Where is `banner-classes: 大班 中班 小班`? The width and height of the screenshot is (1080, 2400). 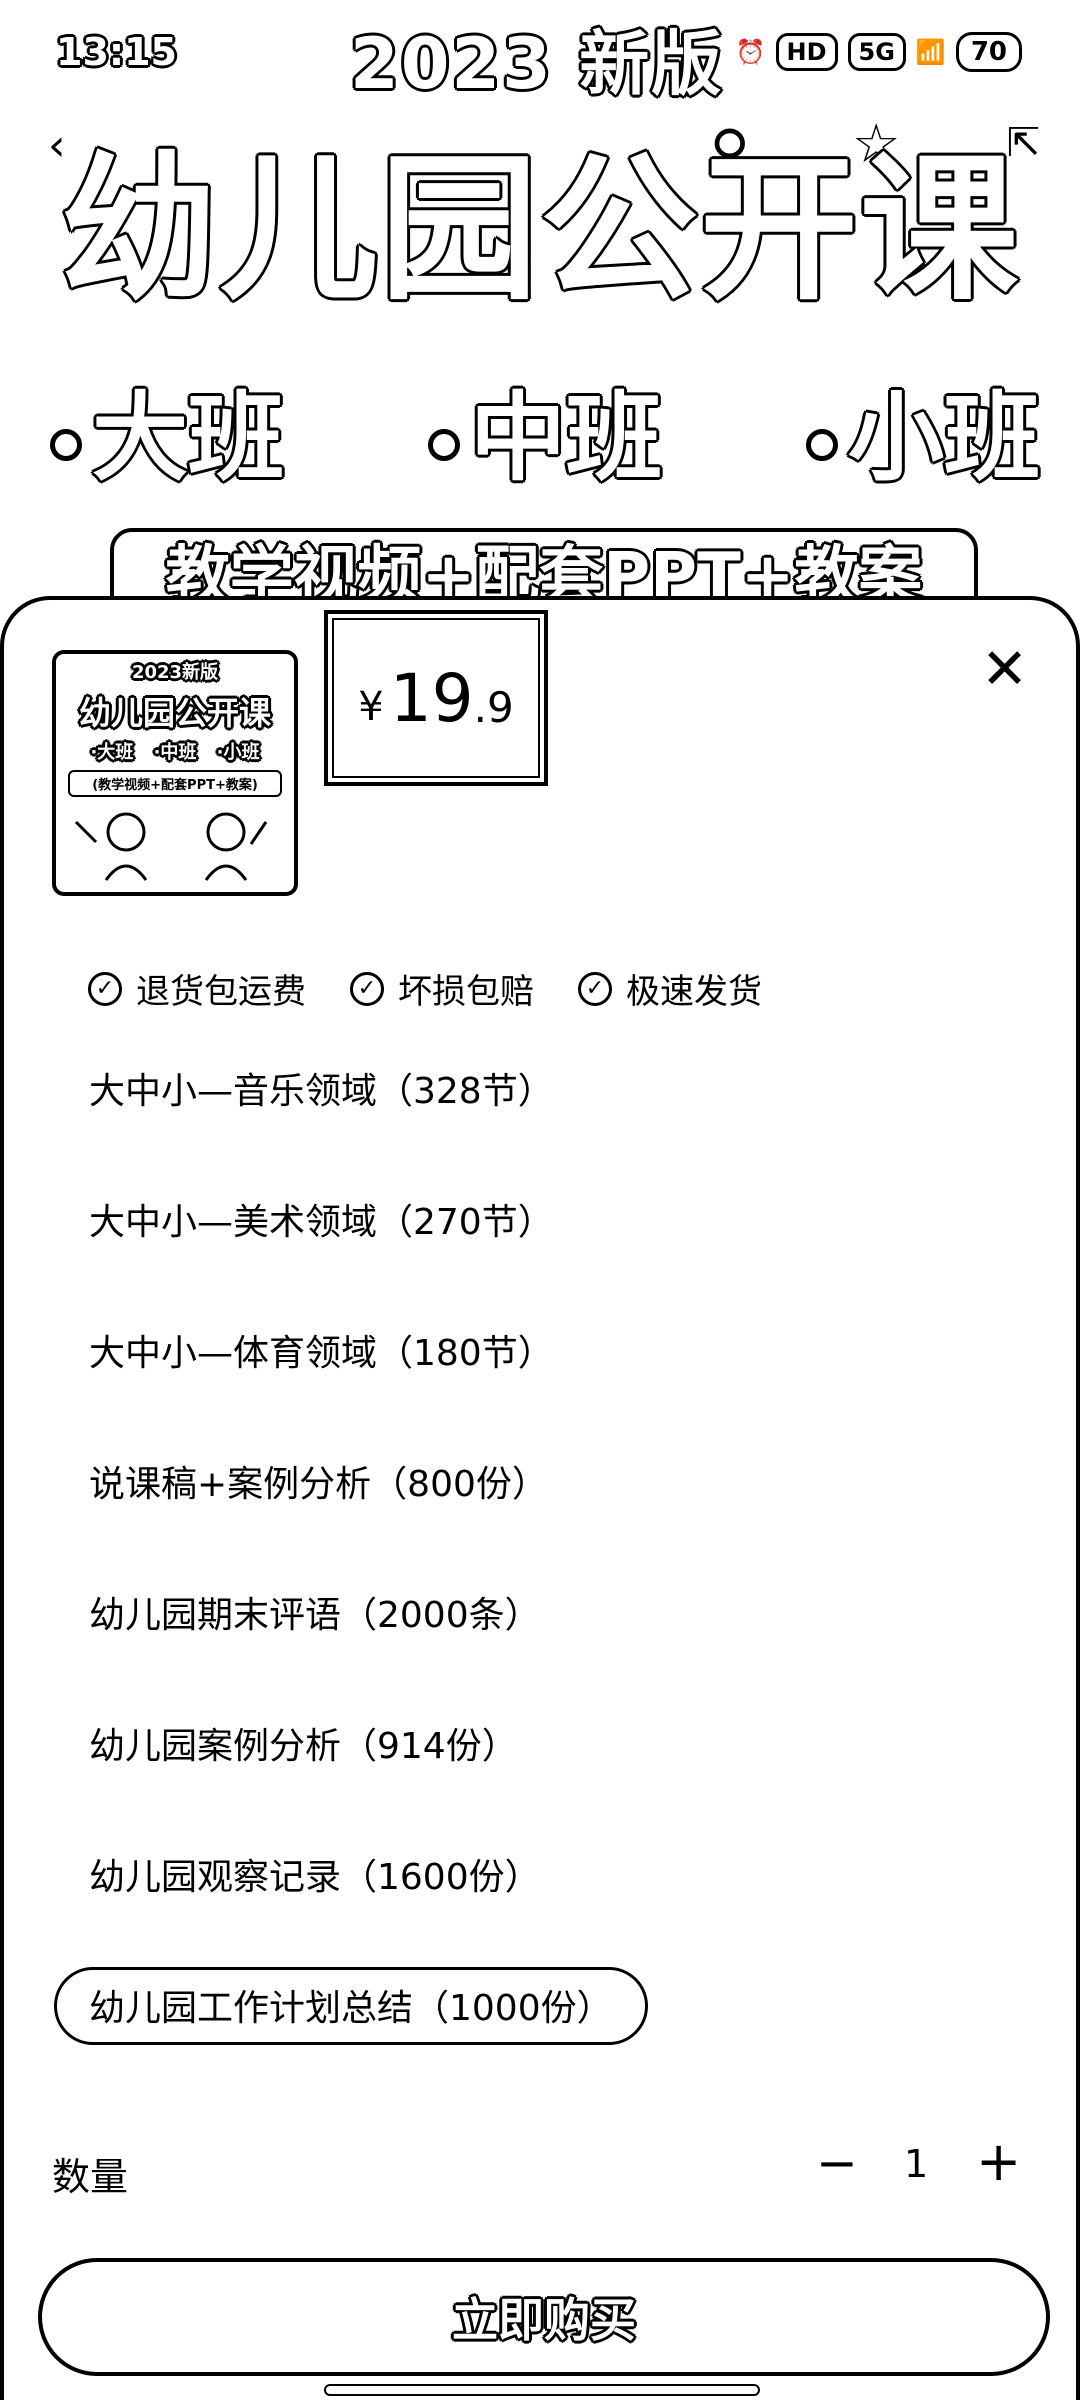 banner-classes: 大班 中班 小班 is located at coordinates (545, 429).